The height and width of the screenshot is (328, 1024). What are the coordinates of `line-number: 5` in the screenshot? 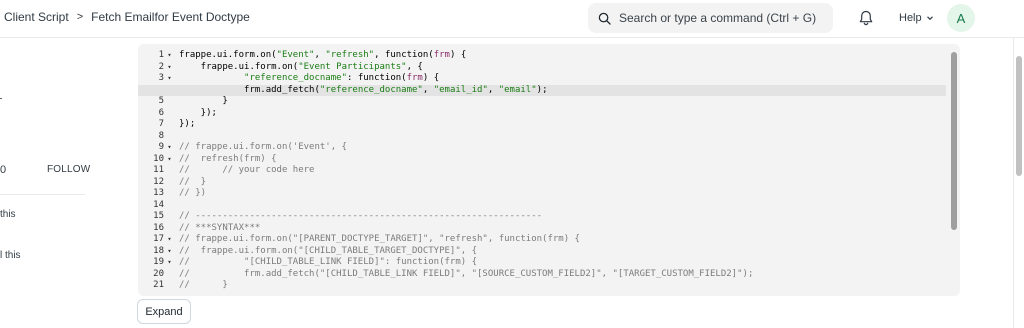 It's located at (161, 101).